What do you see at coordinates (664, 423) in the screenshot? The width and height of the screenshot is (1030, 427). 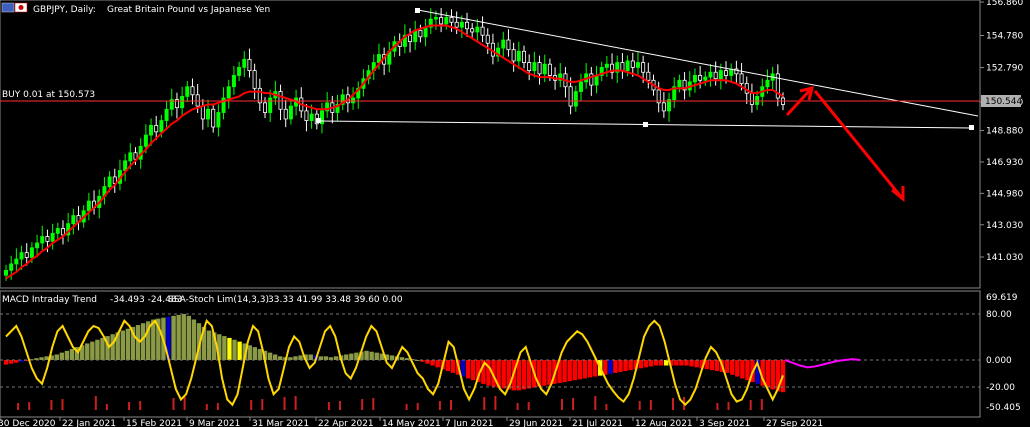 I see `x-tick-label: 12 Aug 2021` at bounding box center [664, 423].